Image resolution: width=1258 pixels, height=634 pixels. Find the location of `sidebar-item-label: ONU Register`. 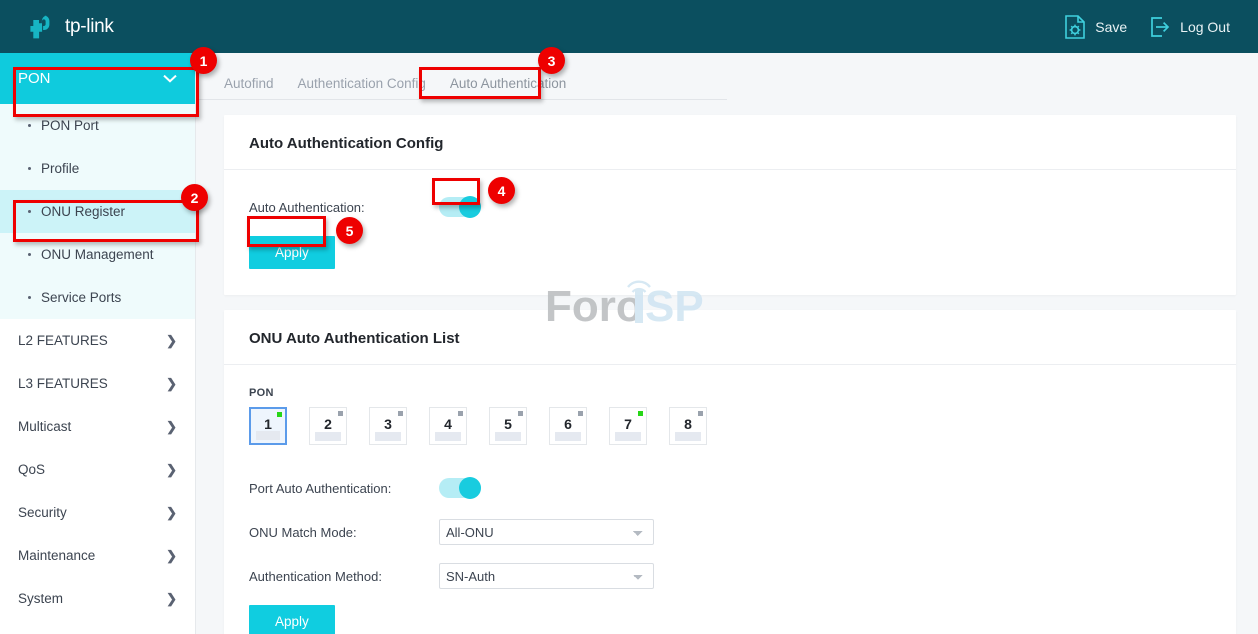

sidebar-item-label: ONU Register is located at coordinates (83, 211).